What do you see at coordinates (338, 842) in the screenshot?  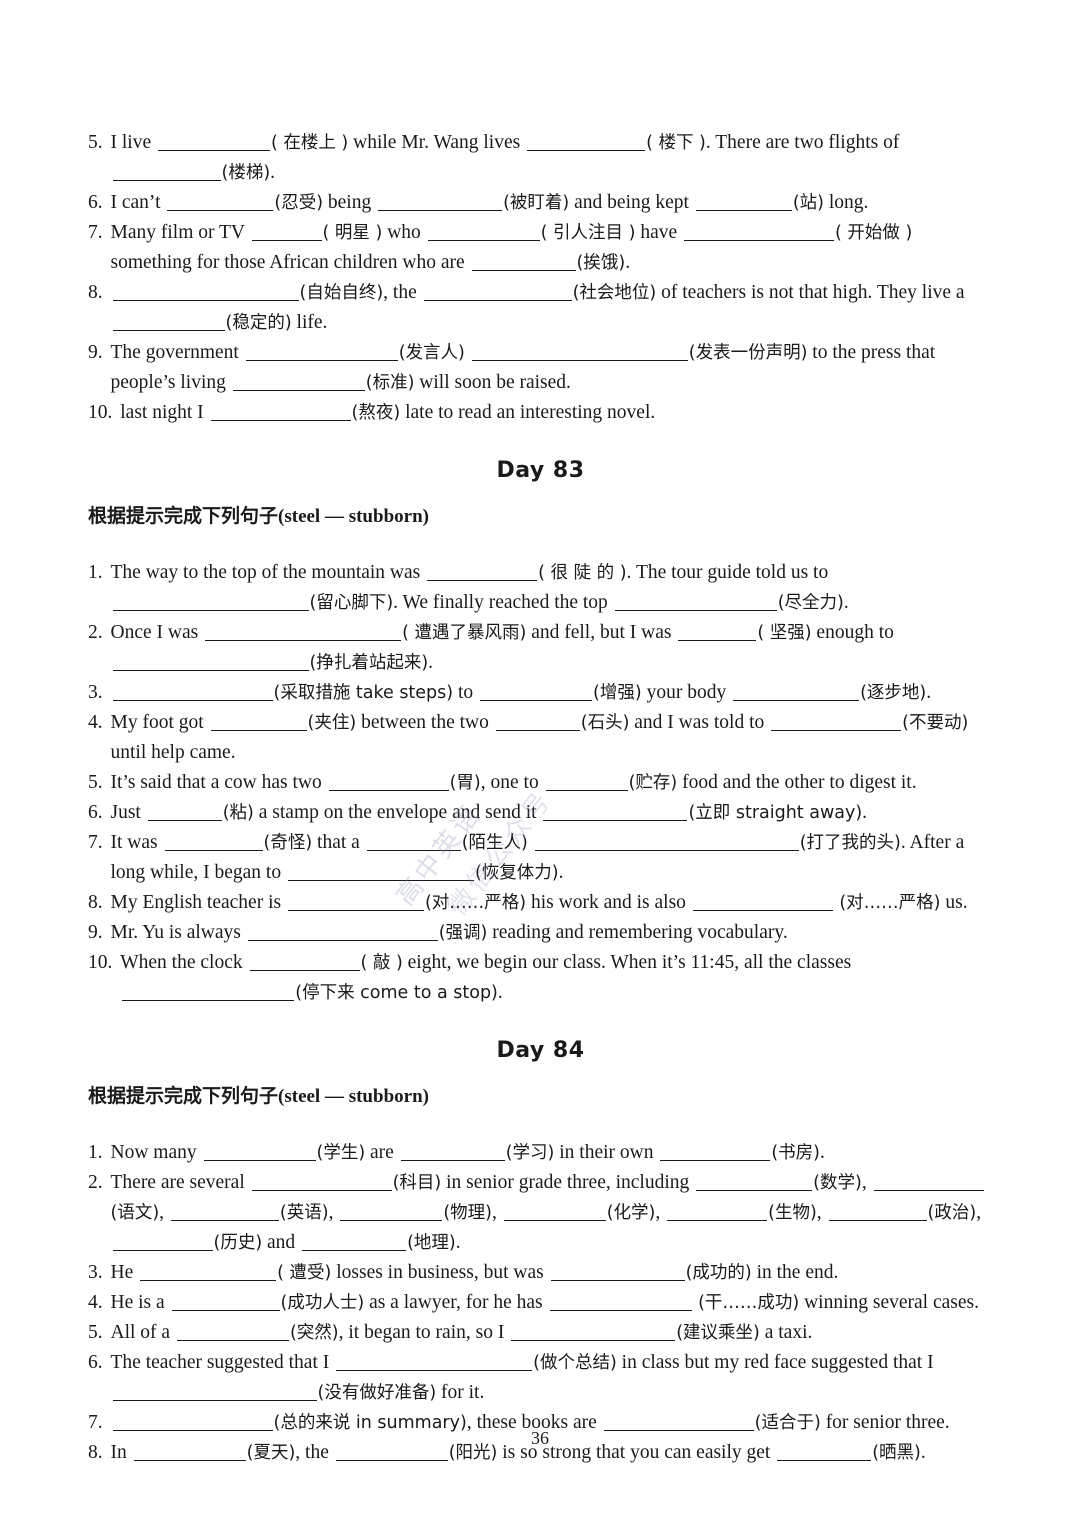 I see `sentence-text: that a` at bounding box center [338, 842].